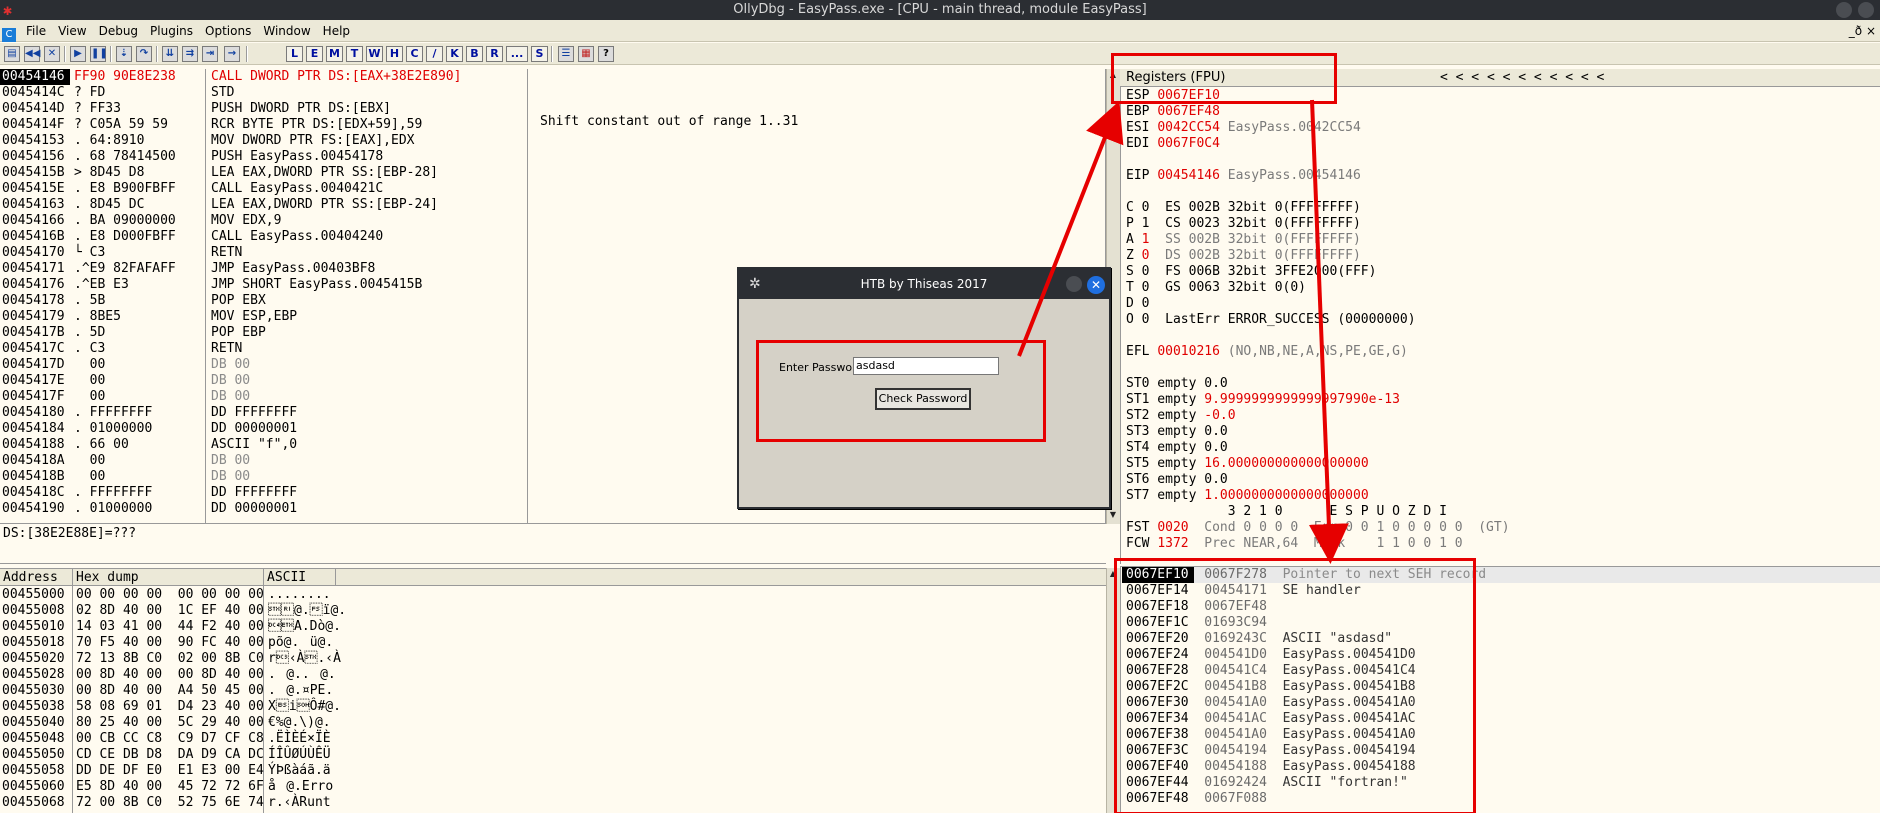 This screenshot has height=813, width=1880. Describe the element at coordinates (1328, 331) in the screenshot. I see `arrow-esp-to-stack` at that location.